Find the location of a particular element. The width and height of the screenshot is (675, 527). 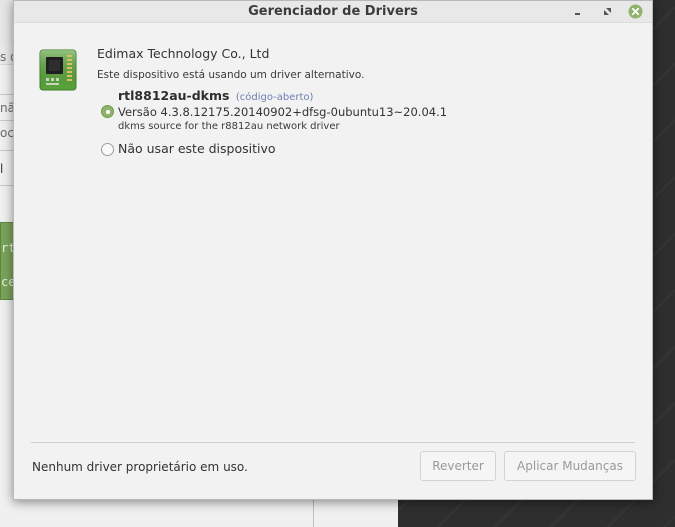

background-text-fragment: oc is located at coordinates (7, 133).